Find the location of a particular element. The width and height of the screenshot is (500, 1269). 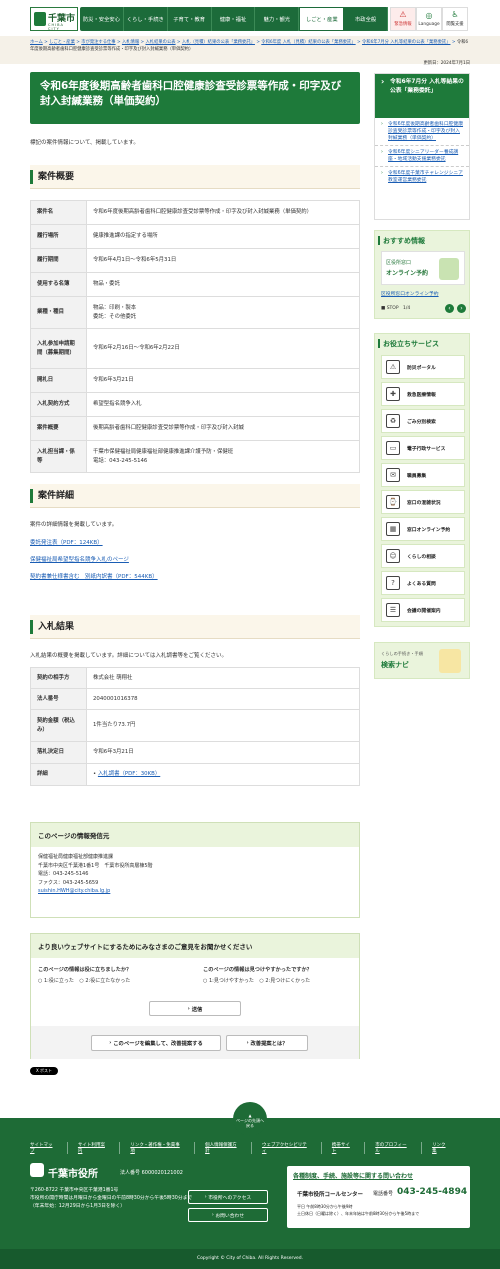

radio-easy: ○ 1:見つけやすかった is located at coordinates (228, 981).